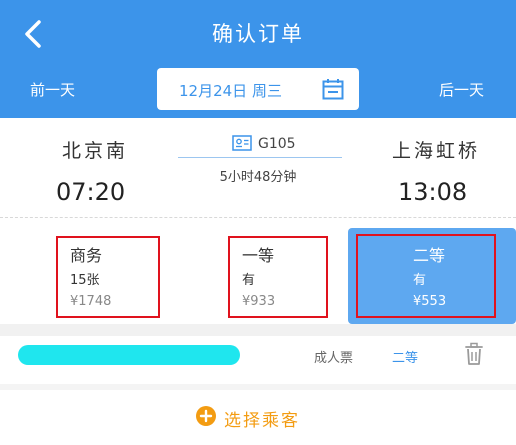 This screenshot has height=445, width=516. I want to click on seat-option-second-class: 二等 有 ¥553, so click(432, 276).